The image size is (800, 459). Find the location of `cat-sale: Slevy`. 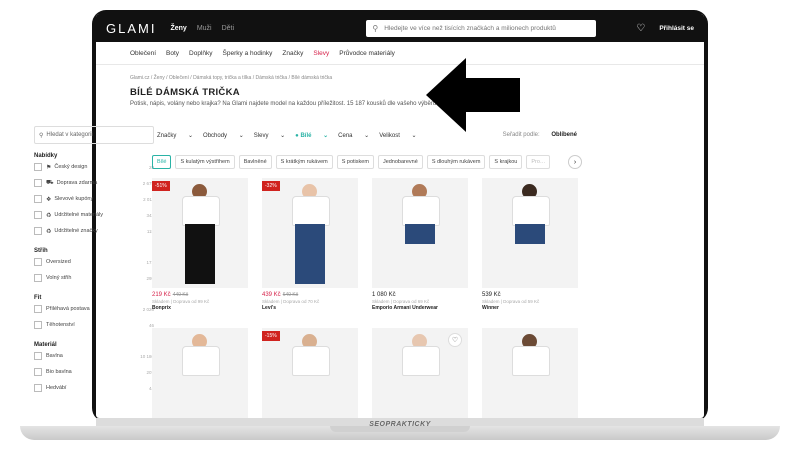

cat-sale: Slevy is located at coordinates (321, 53).